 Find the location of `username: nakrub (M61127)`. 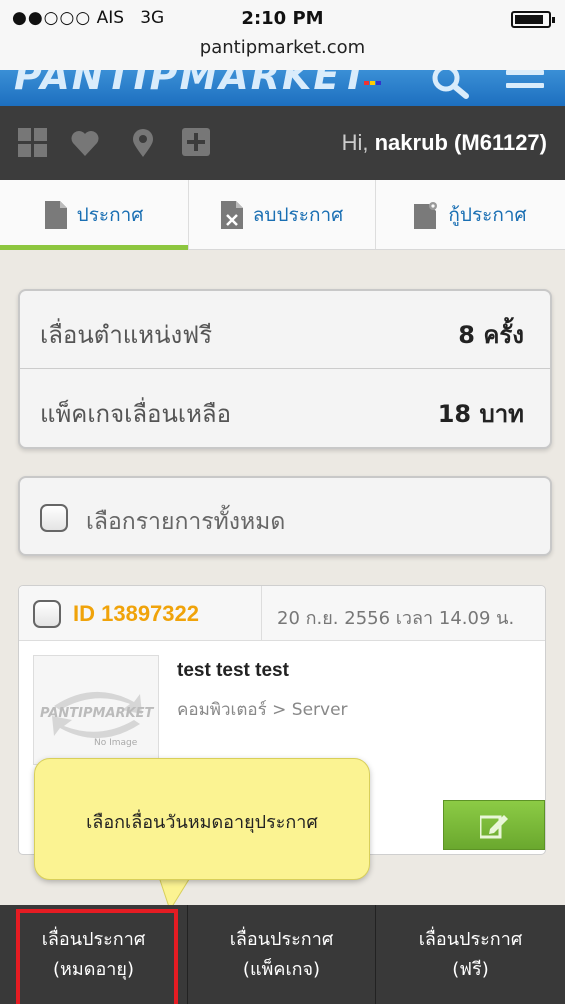

username: nakrub (M61127) is located at coordinates (461, 142).